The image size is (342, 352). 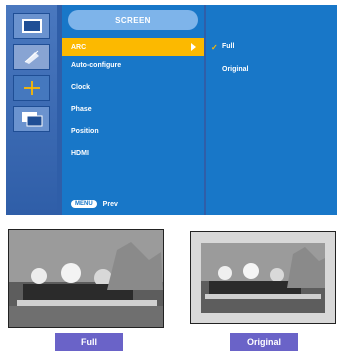 I want to click on original-caption: Original, so click(x=264, y=342).